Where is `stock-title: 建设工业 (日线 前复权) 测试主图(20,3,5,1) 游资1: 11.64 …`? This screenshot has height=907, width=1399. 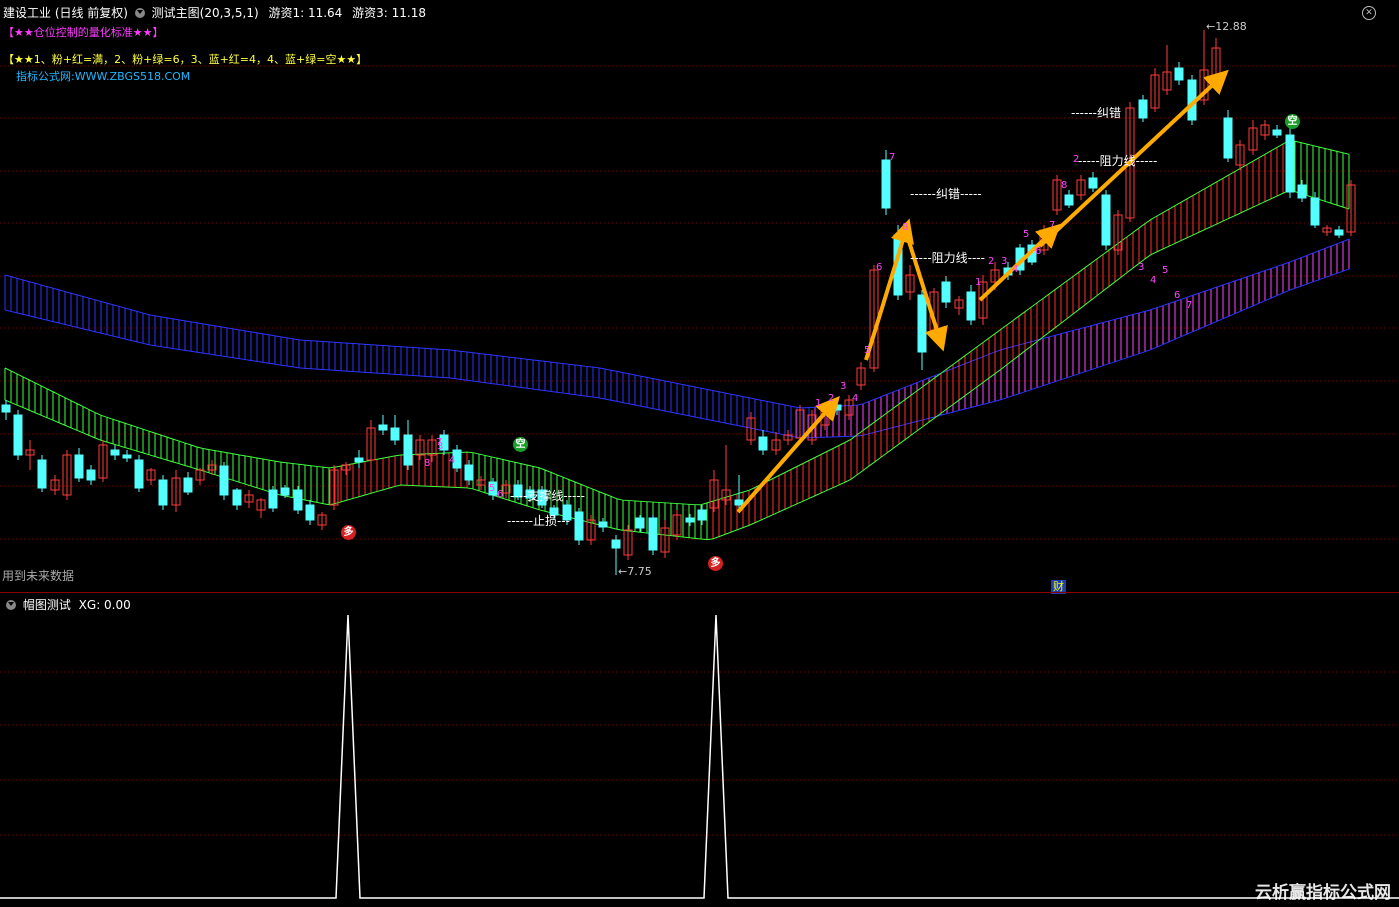 stock-title: 建设工业 (日线 前复权) 测试主图(20,3,5,1) 游资1: 11.64 … is located at coordinates (214, 12).